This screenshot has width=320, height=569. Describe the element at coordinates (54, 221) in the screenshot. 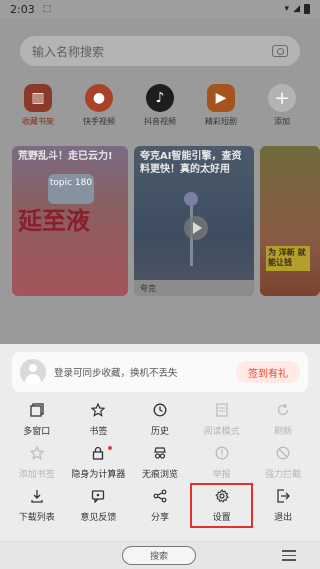

I see `card-graphic-text: 延至液` at that location.